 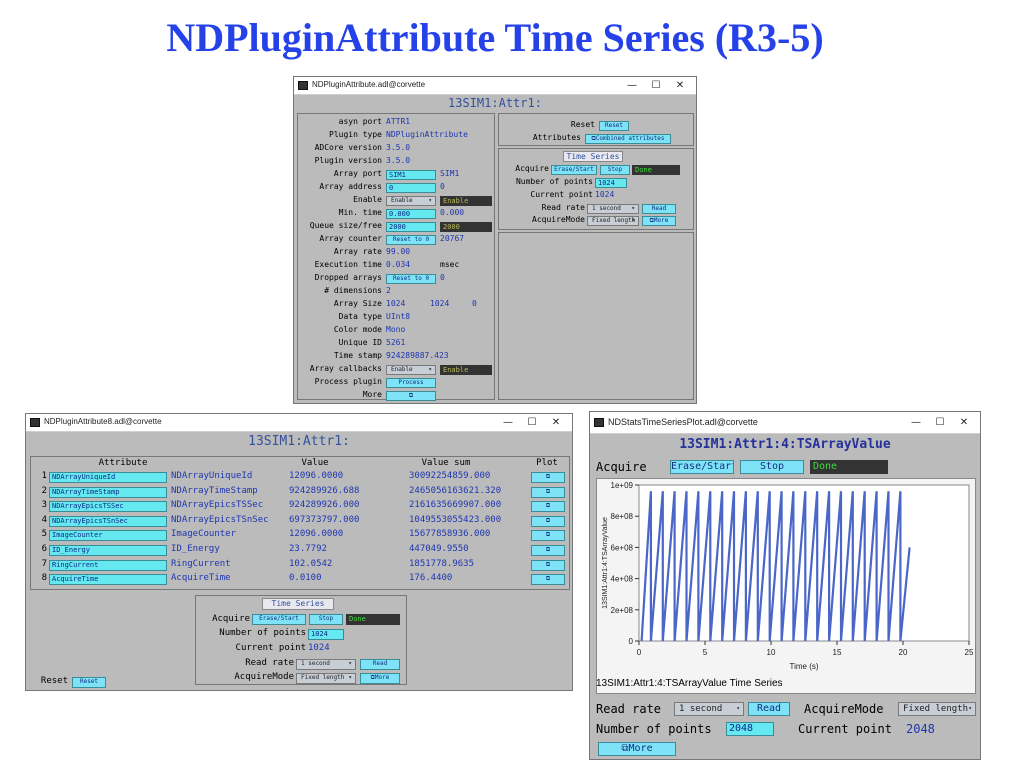 I want to click on window-header: 13SIM1:Attr1:4:TSArrayValue, so click(x=785, y=444).